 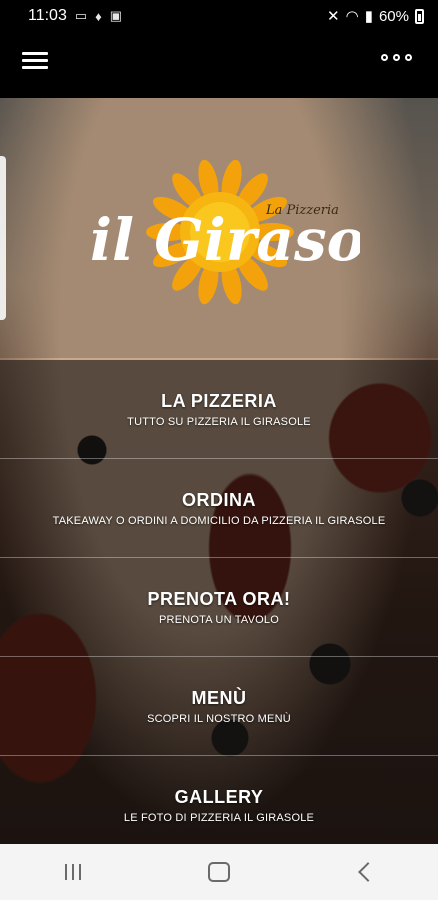 What do you see at coordinates (219, 697) in the screenshot?
I see `menu-item-title: MENÙ` at bounding box center [219, 697].